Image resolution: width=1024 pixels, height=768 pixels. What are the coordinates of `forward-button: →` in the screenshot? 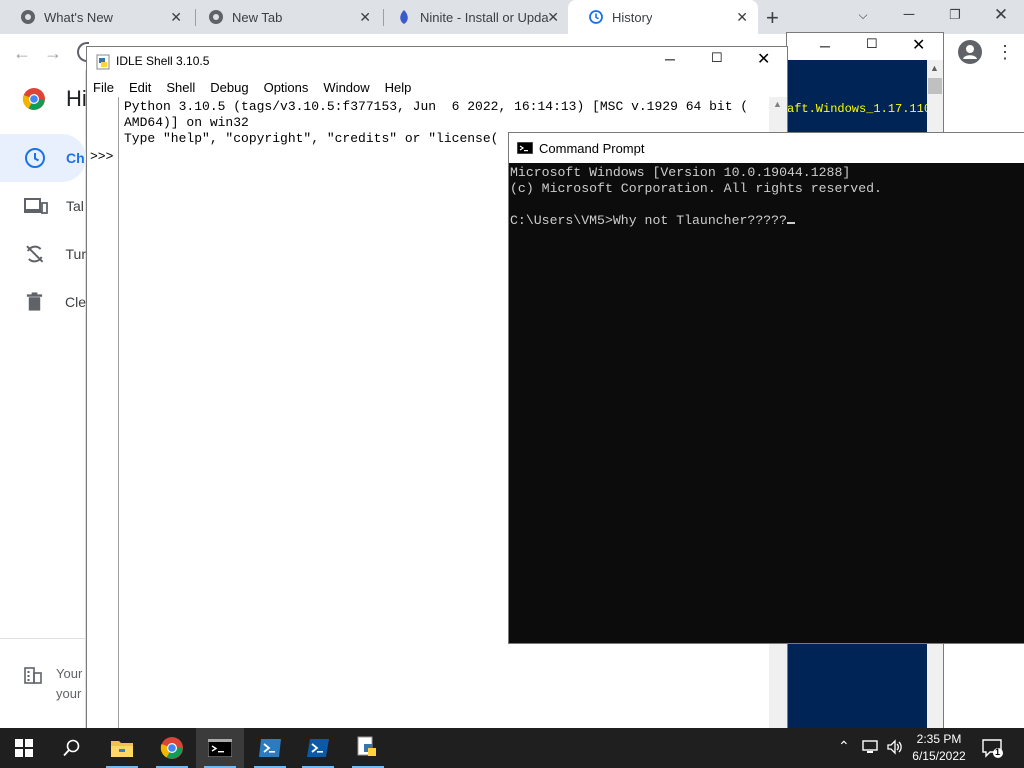 It's located at (53, 53).